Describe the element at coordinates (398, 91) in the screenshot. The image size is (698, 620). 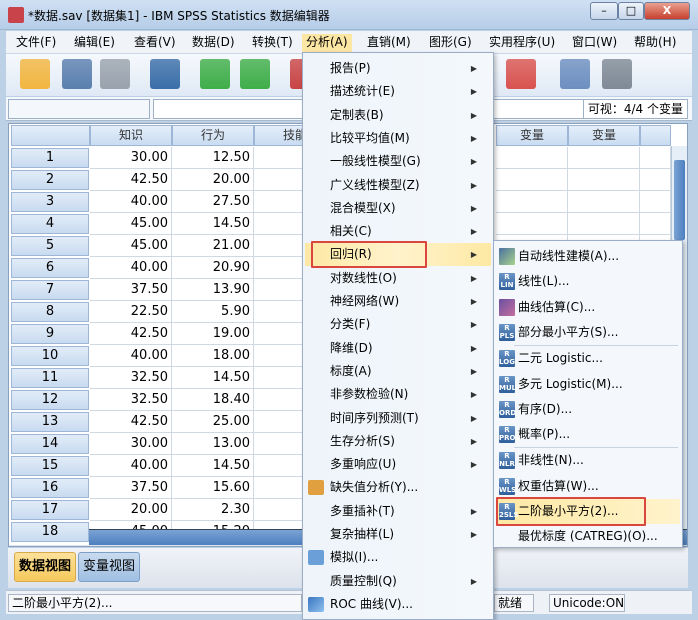
I see `menu-item-1: 描述统计(E) ▶` at that location.